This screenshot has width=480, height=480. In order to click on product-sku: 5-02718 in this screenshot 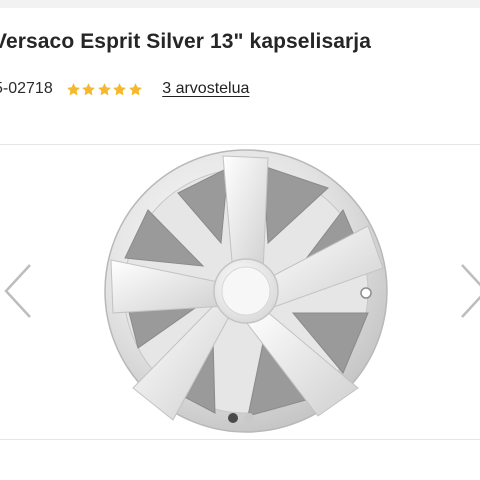, I will do `click(26, 88)`.